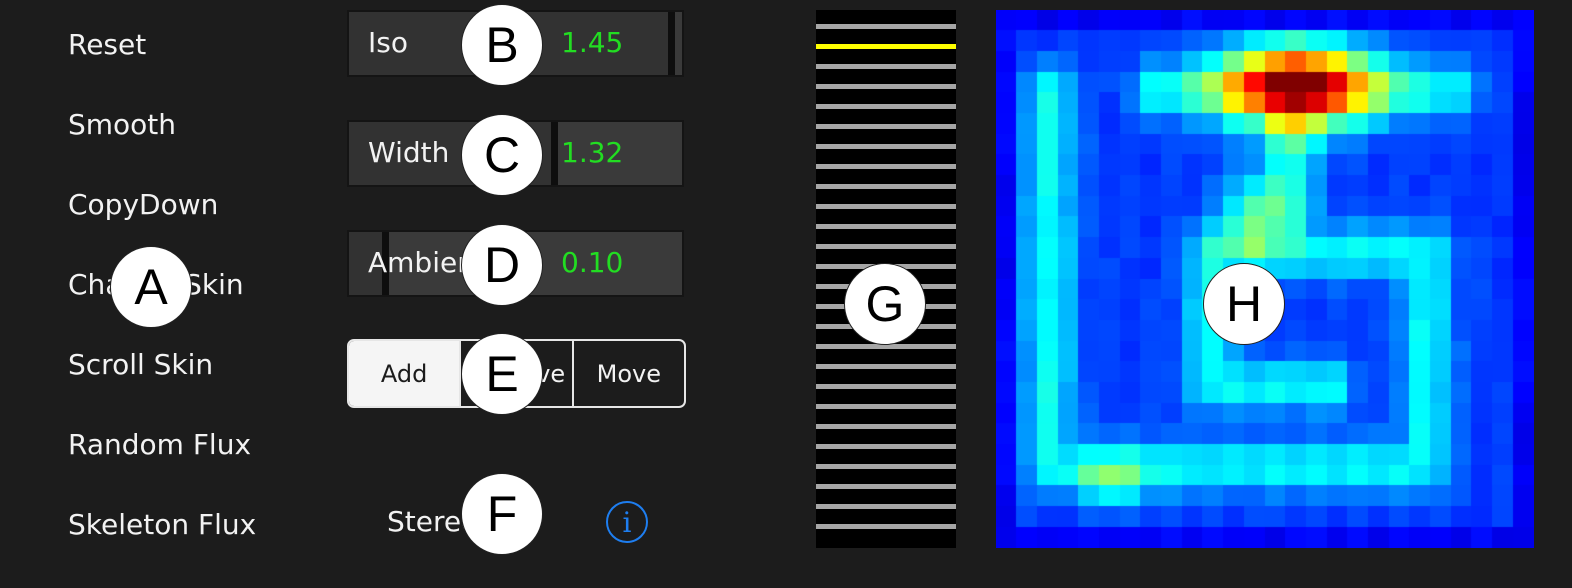 This screenshot has height=588, width=1572. Describe the element at coordinates (388, 42) in the screenshot. I see `slider-label: Iso` at that location.